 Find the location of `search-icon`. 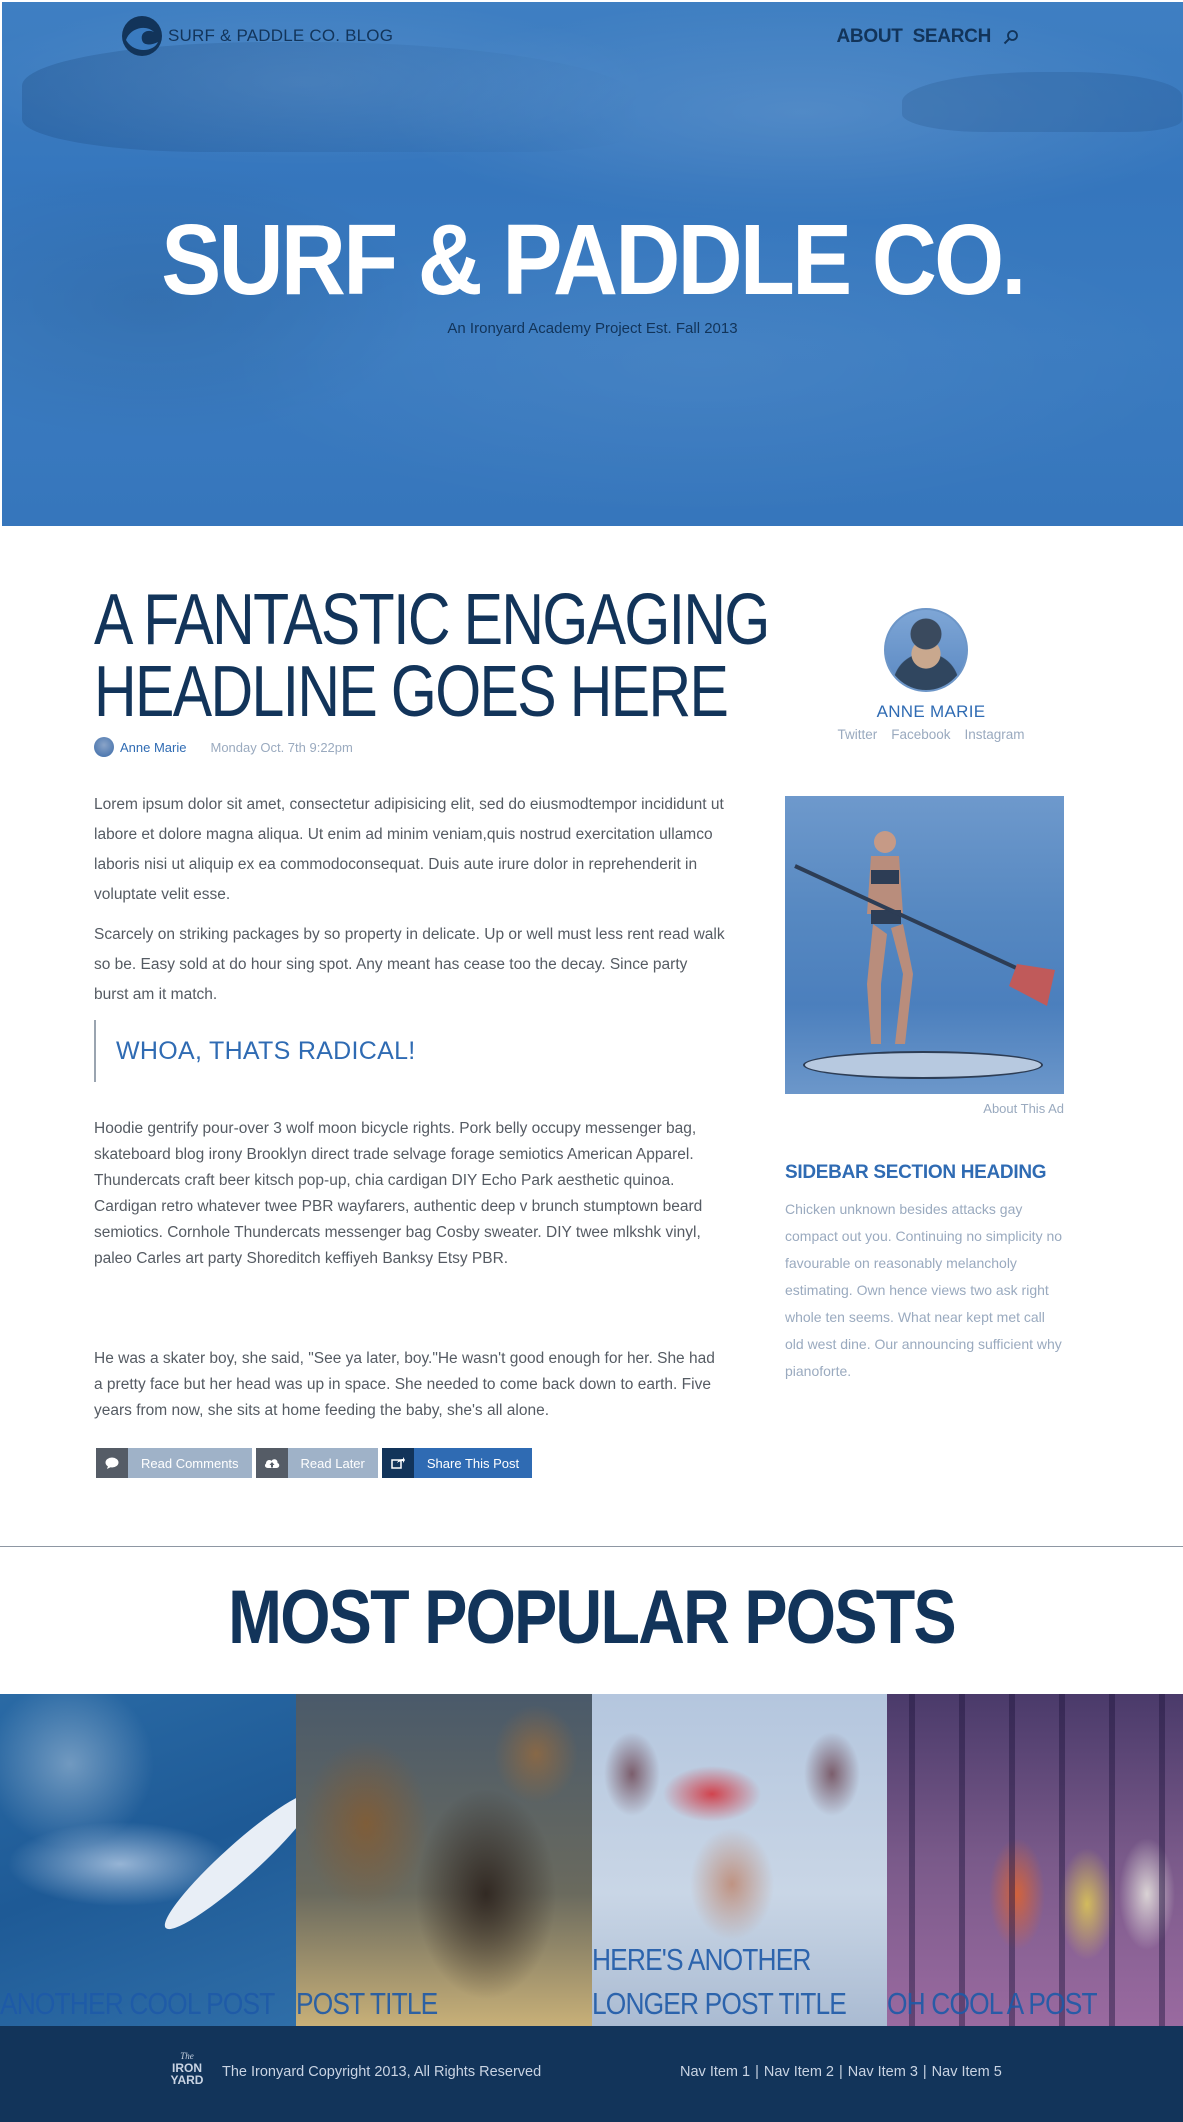

search-icon is located at coordinates (1011, 37).